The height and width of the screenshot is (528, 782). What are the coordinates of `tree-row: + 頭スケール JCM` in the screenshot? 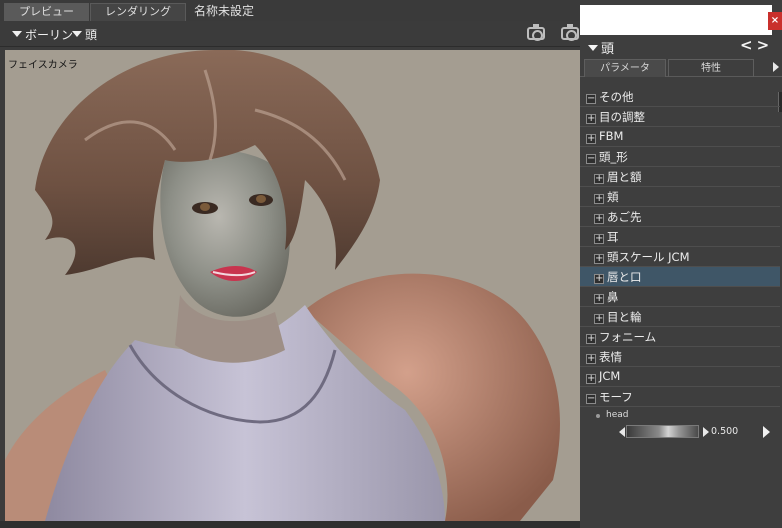 It's located at (680, 257).